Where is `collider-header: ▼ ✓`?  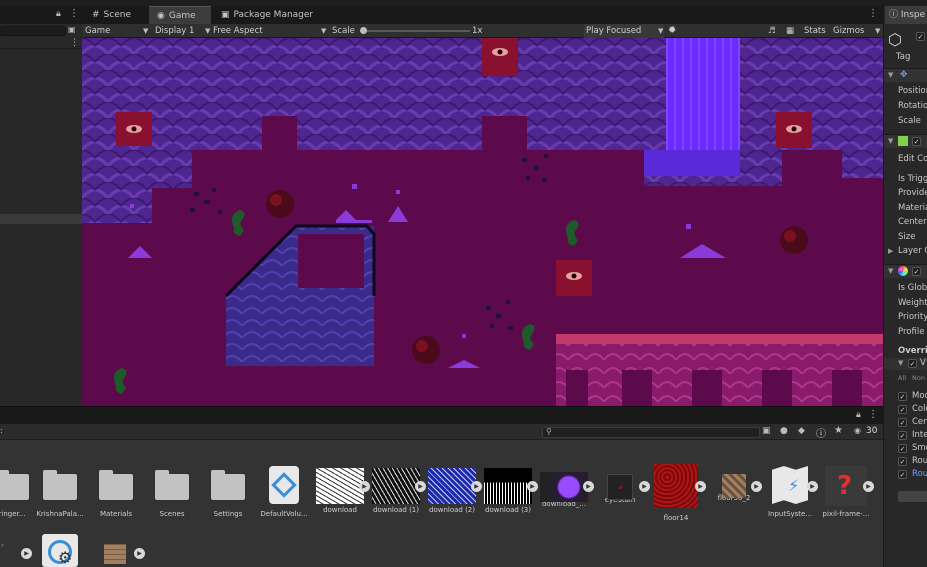 collider-header: ▼ ✓ is located at coordinates (905, 141).